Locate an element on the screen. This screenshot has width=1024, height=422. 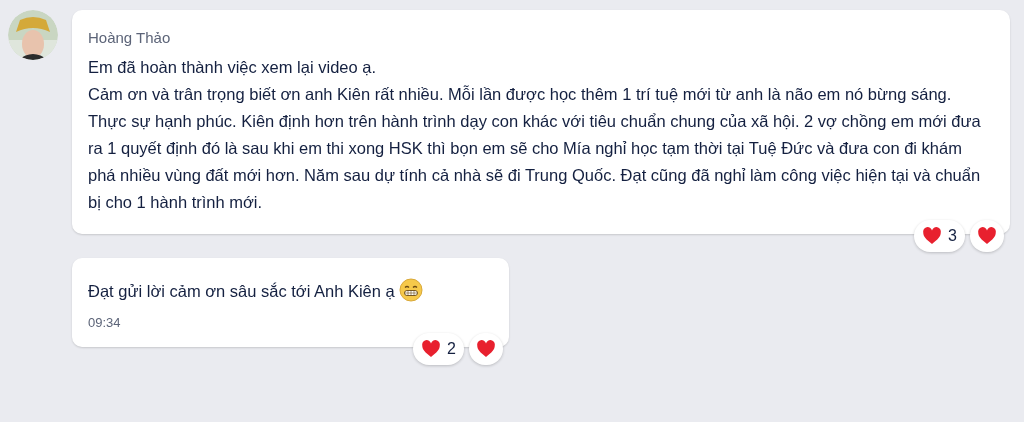
reaction-count-button: 2 is located at coordinates (438, 348).